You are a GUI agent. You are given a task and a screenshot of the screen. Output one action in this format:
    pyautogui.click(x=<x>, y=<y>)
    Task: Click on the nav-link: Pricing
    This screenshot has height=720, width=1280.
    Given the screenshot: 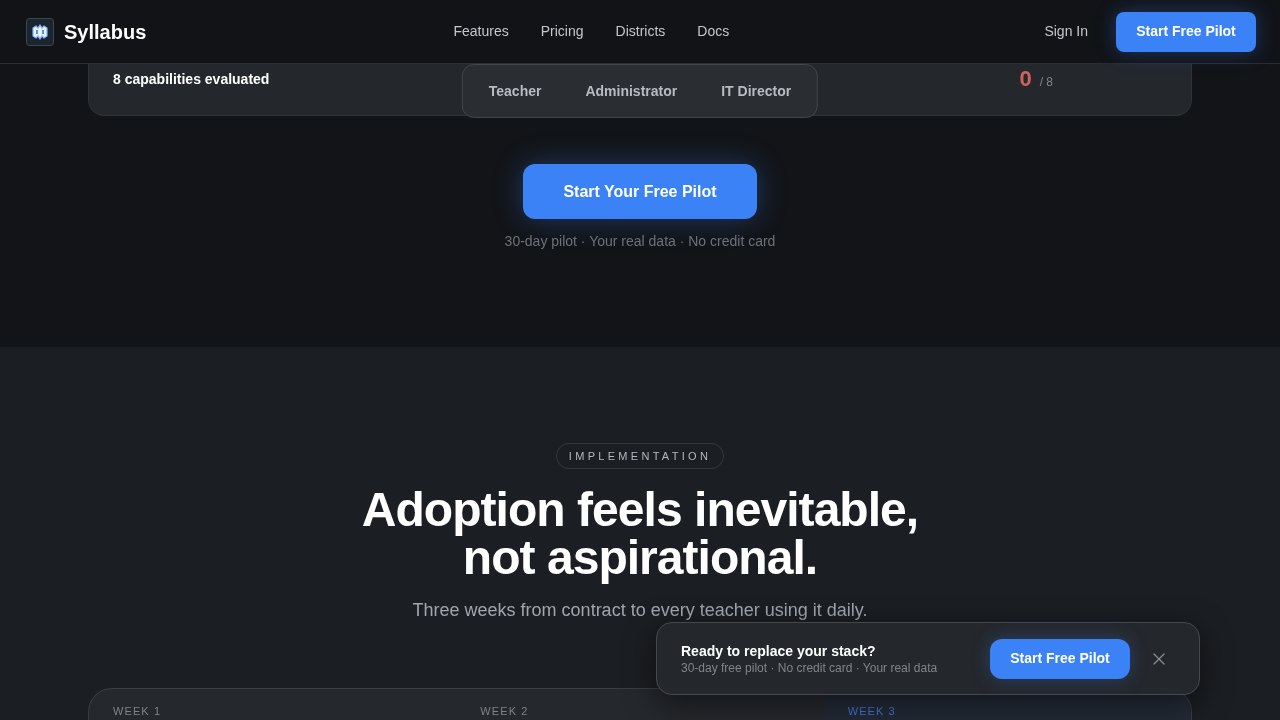 What is the action you would take?
    pyautogui.click(x=562, y=31)
    